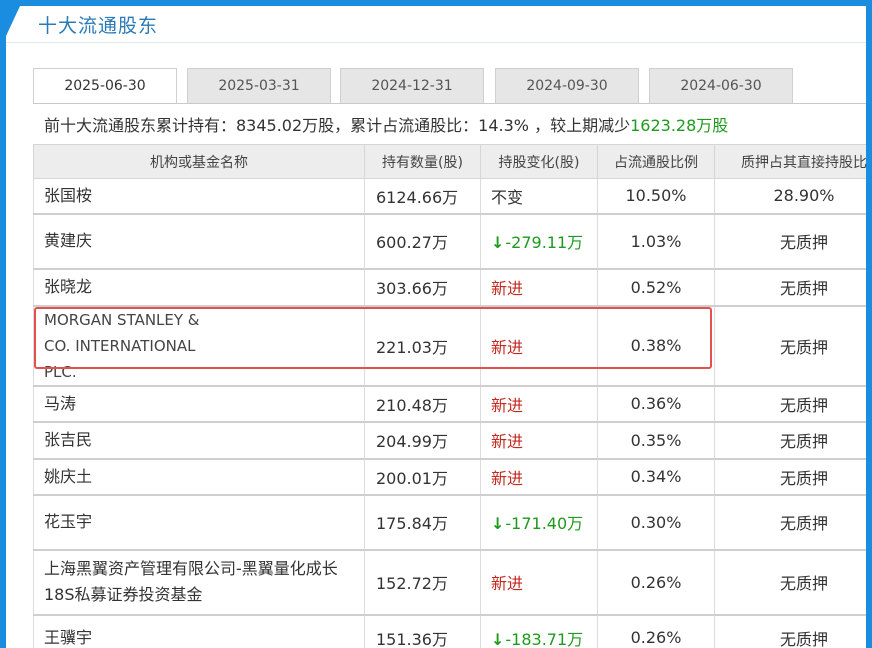 Image resolution: width=872 pixels, height=648 pixels. Describe the element at coordinates (422, 631) in the screenshot. I see `hold-quantity: 151.36万` at that location.